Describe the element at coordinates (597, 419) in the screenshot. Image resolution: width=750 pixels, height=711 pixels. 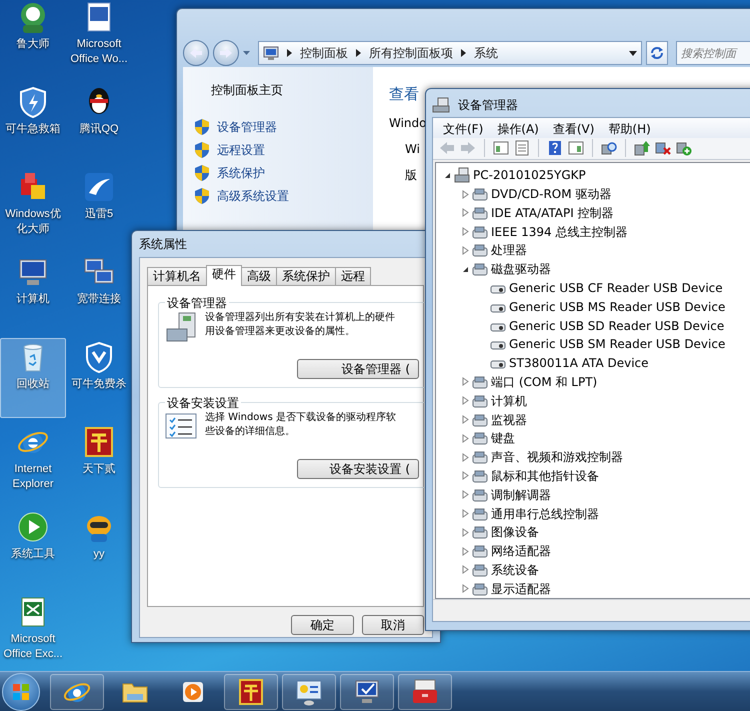
I see `tree-item: 监视器` at that location.